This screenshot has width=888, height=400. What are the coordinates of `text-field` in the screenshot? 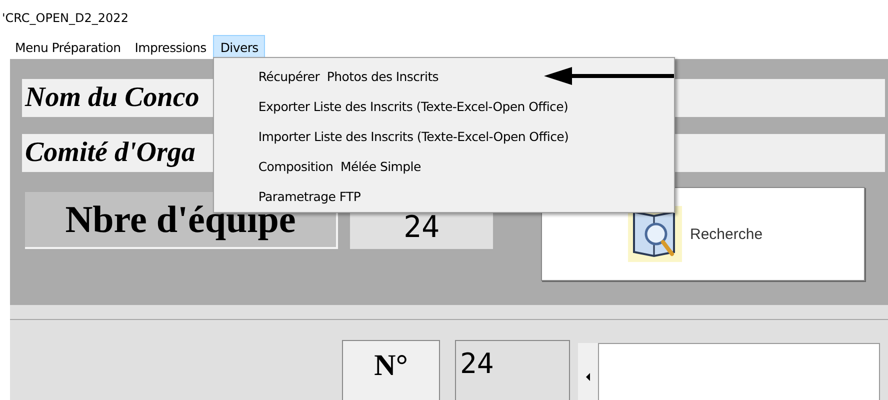 It's located at (739, 371).